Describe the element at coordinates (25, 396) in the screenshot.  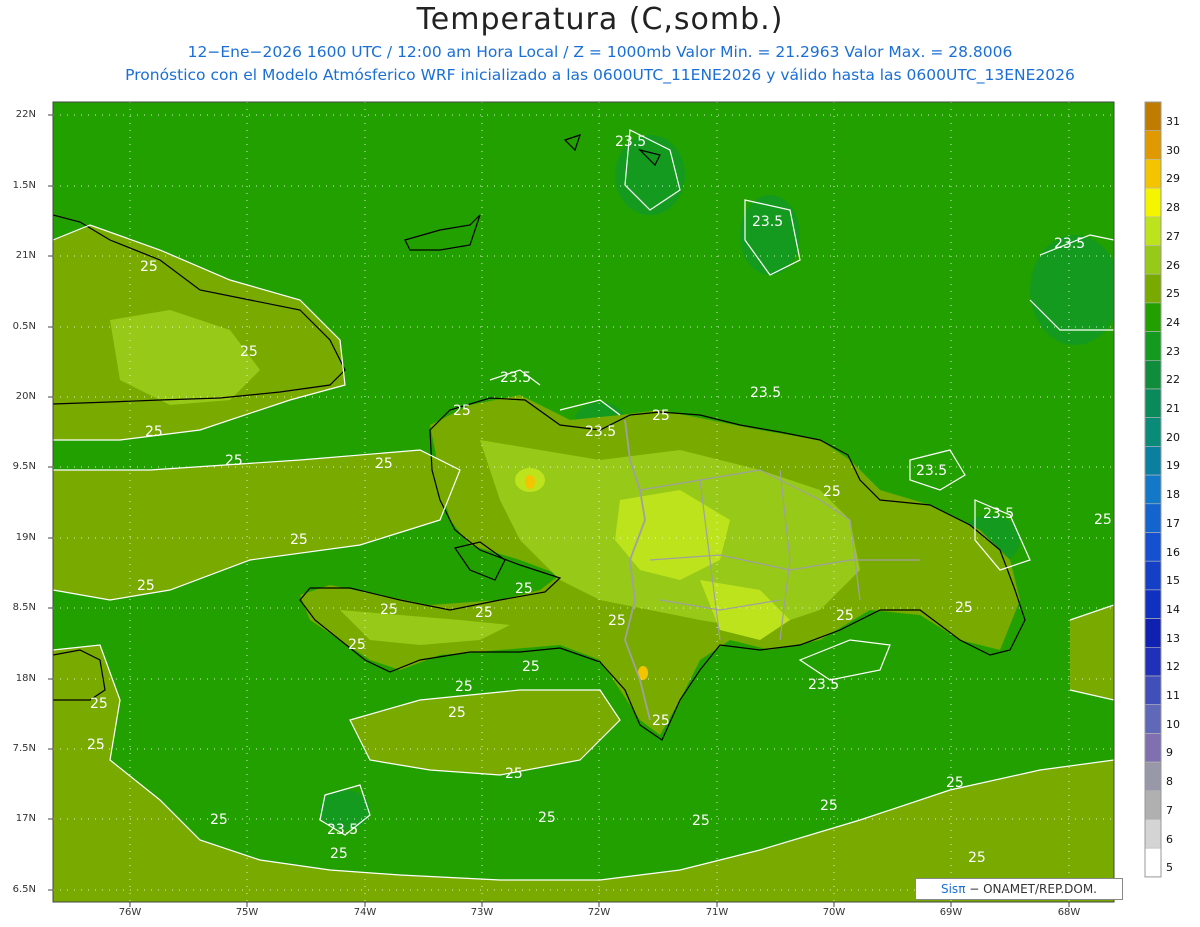
I see `lat-label: 20N` at that location.